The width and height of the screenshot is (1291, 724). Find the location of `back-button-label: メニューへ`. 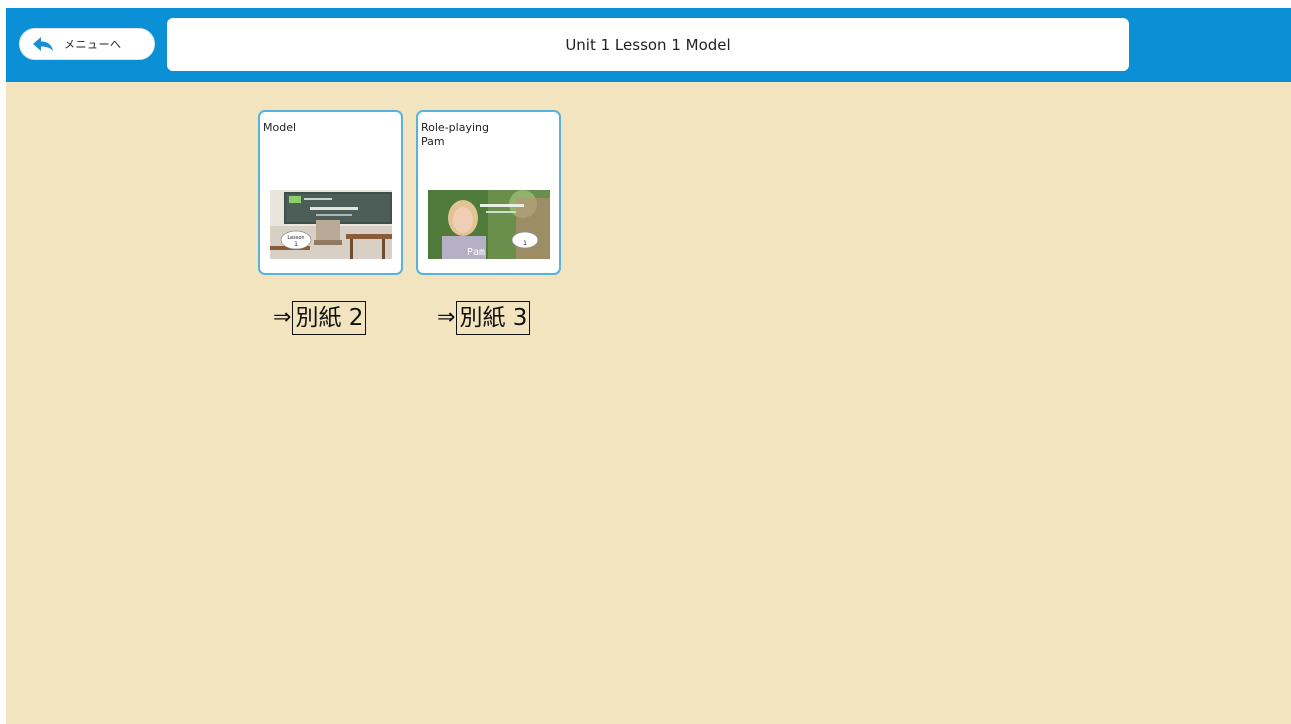

back-button-label: メニューへ is located at coordinates (93, 44).